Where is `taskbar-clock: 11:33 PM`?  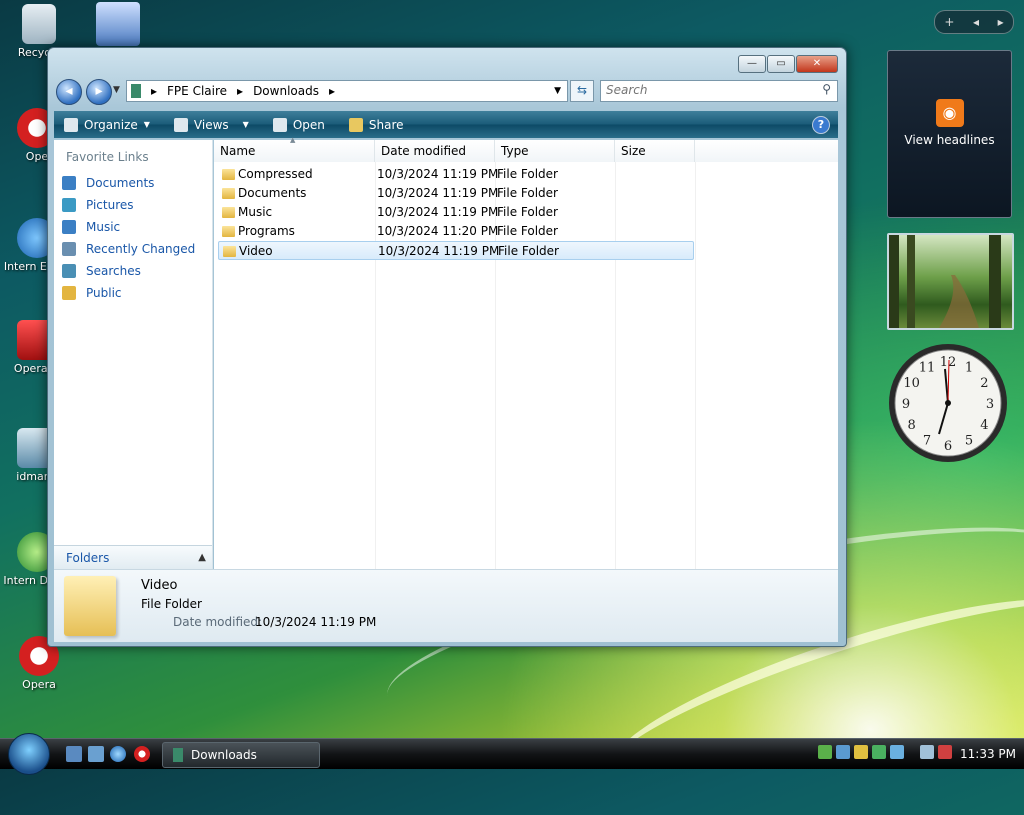 taskbar-clock: 11:33 PM is located at coordinates (988, 754).